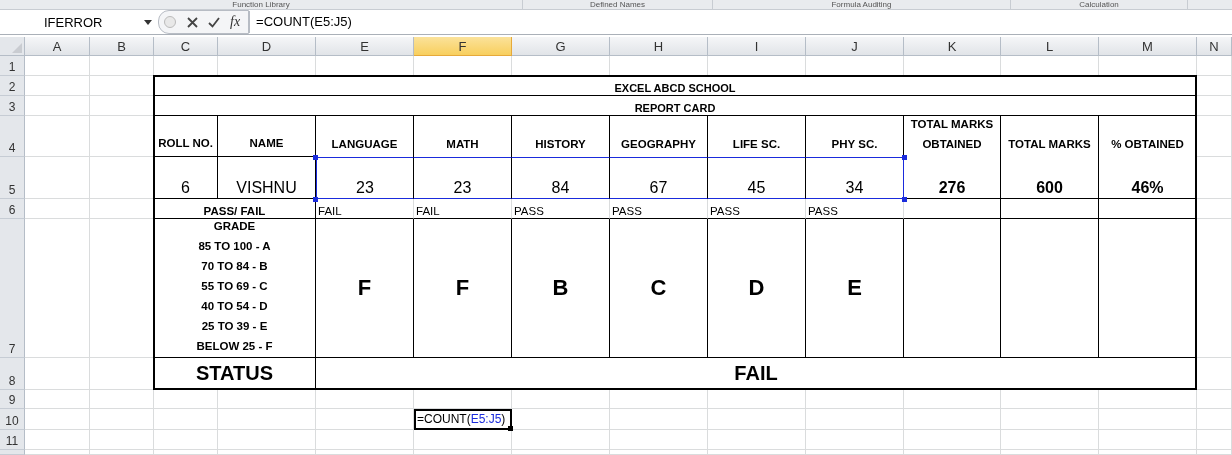 The width and height of the screenshot is (1232, 455). What do you see at coordinates (267, 46) in the screenshot?
I see `column-header: D` at bounding box center [267, 46].